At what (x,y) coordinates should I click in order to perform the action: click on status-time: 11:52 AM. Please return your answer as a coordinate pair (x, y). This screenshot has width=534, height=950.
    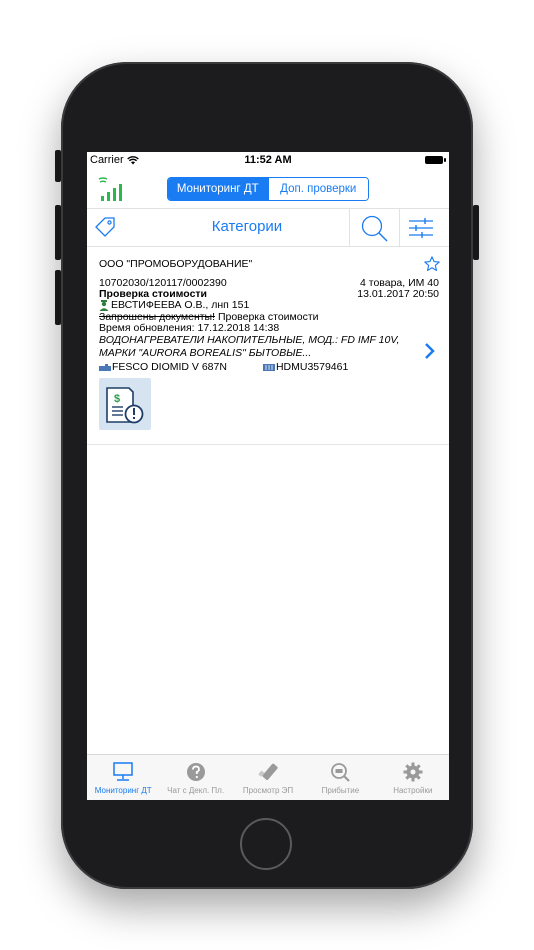
    Looking at the image, I should click on (268, 160).